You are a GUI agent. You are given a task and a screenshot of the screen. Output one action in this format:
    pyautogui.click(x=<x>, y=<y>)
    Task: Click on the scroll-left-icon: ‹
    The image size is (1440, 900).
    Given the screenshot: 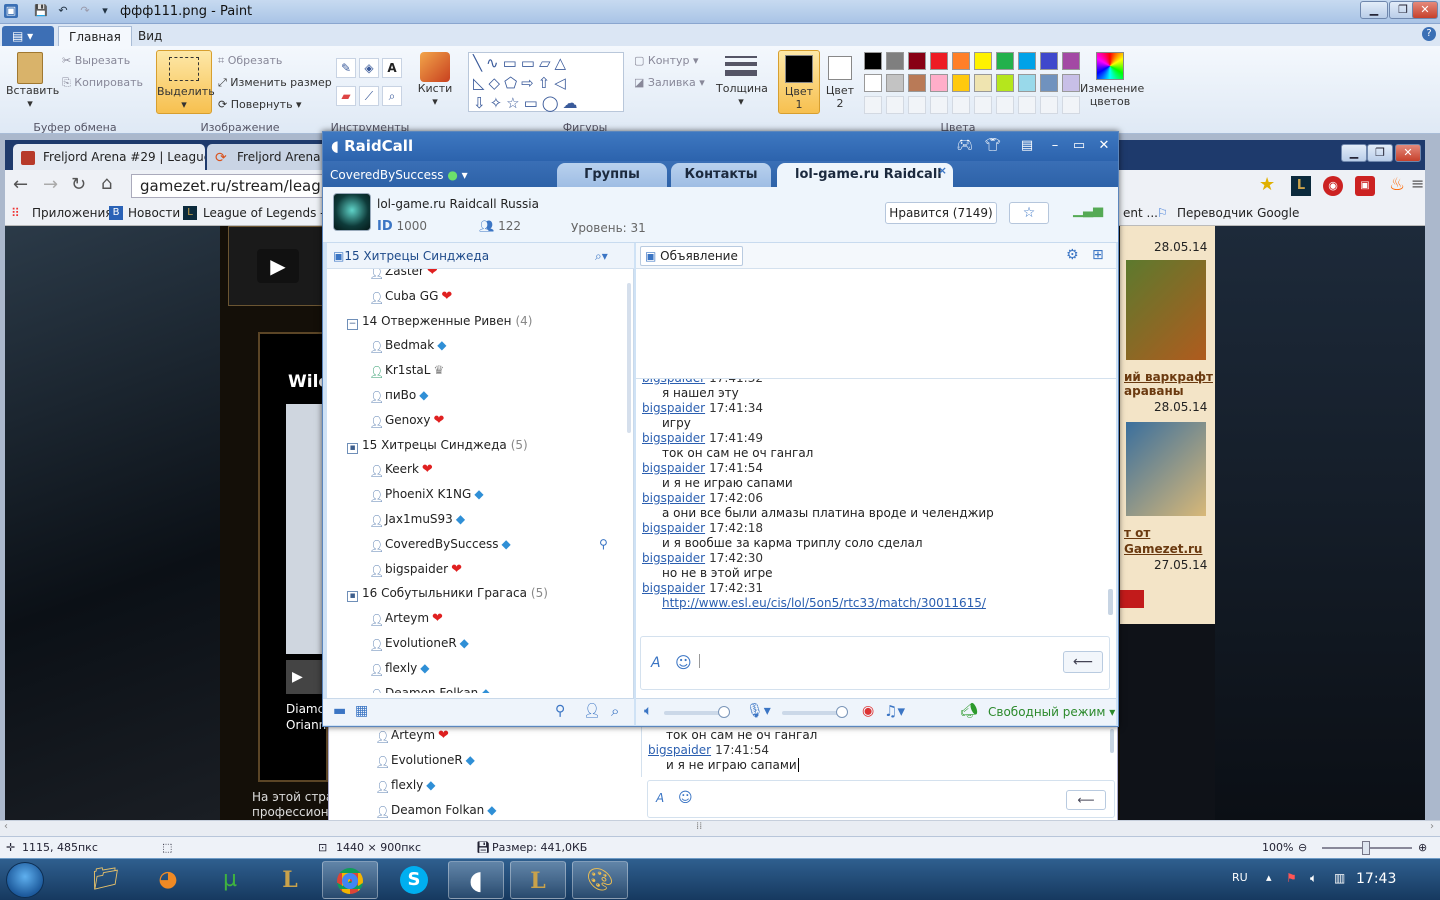 What is the action you would take?
    pyautogui.click(x=6, y=826)
    